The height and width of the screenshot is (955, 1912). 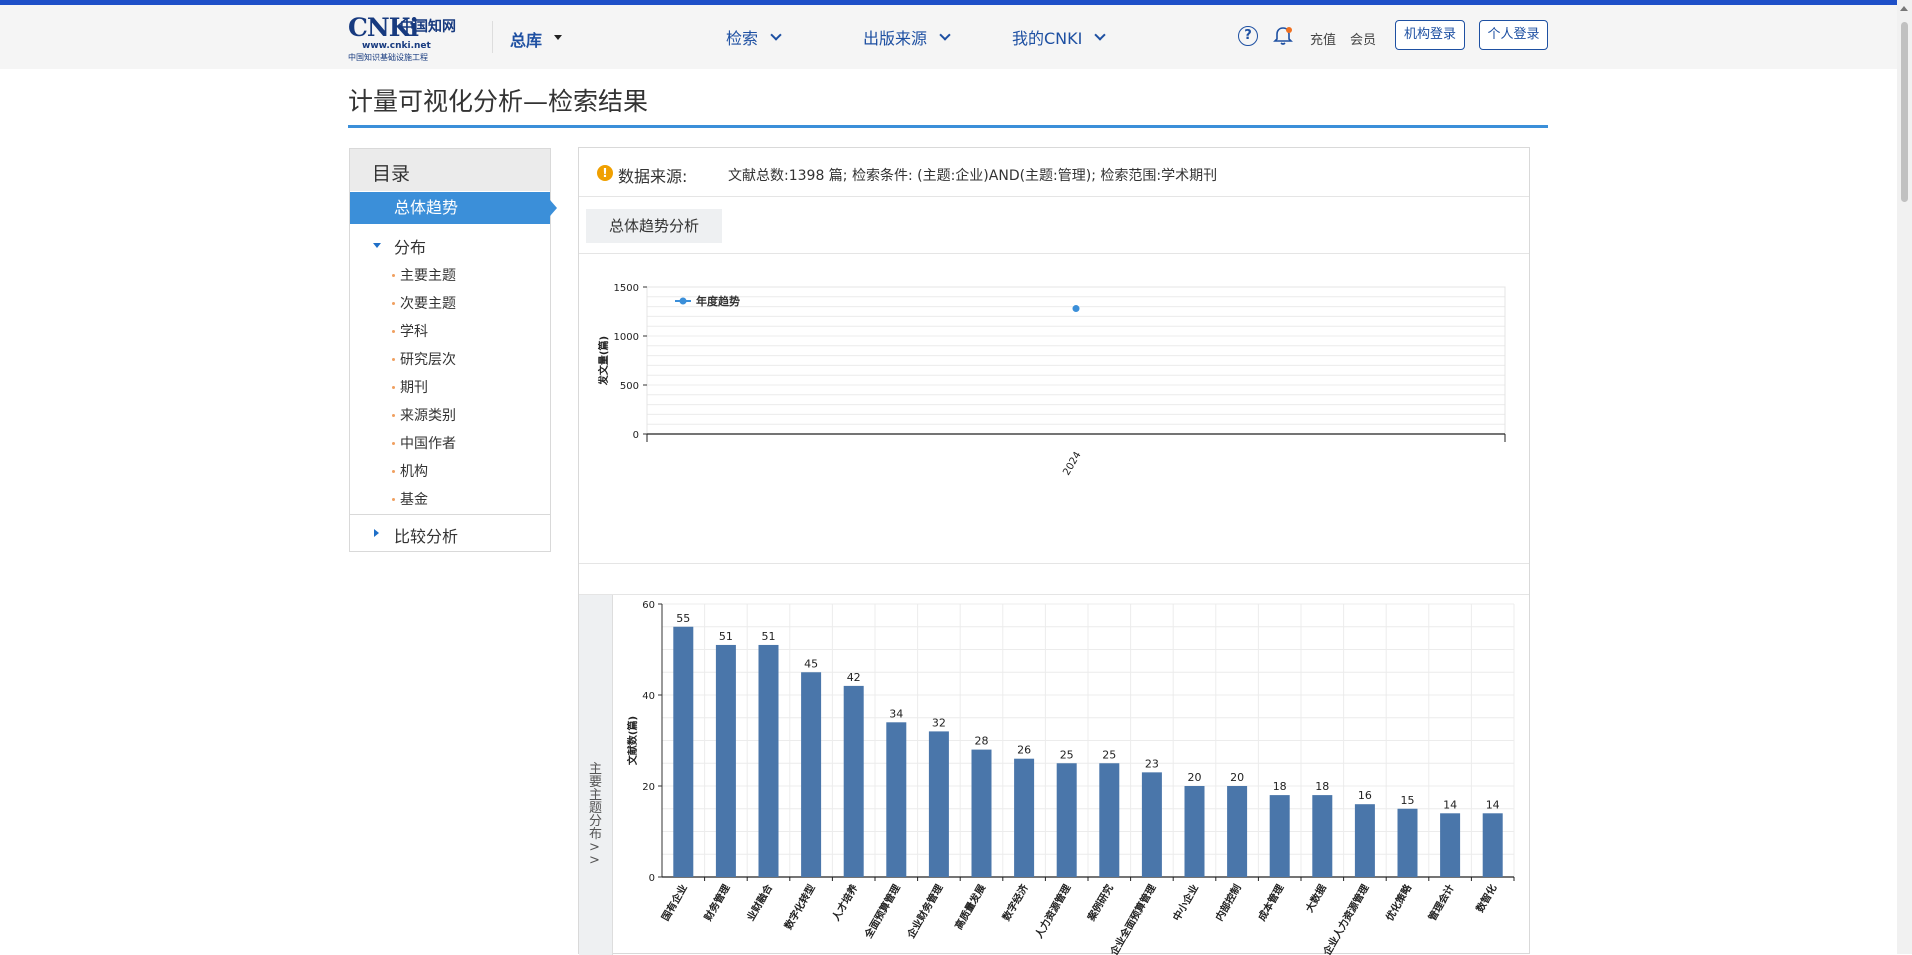 What do you see at coordinates (450, 170) in the screenshot?
I see `sidebar-title: 目录` at bounding box center [450, 170].